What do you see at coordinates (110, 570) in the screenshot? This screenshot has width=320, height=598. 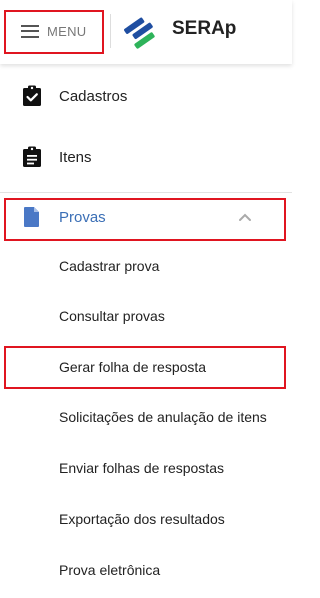 I see `submenu-label: Prova eletrônica` at bounding box center [110, 570].